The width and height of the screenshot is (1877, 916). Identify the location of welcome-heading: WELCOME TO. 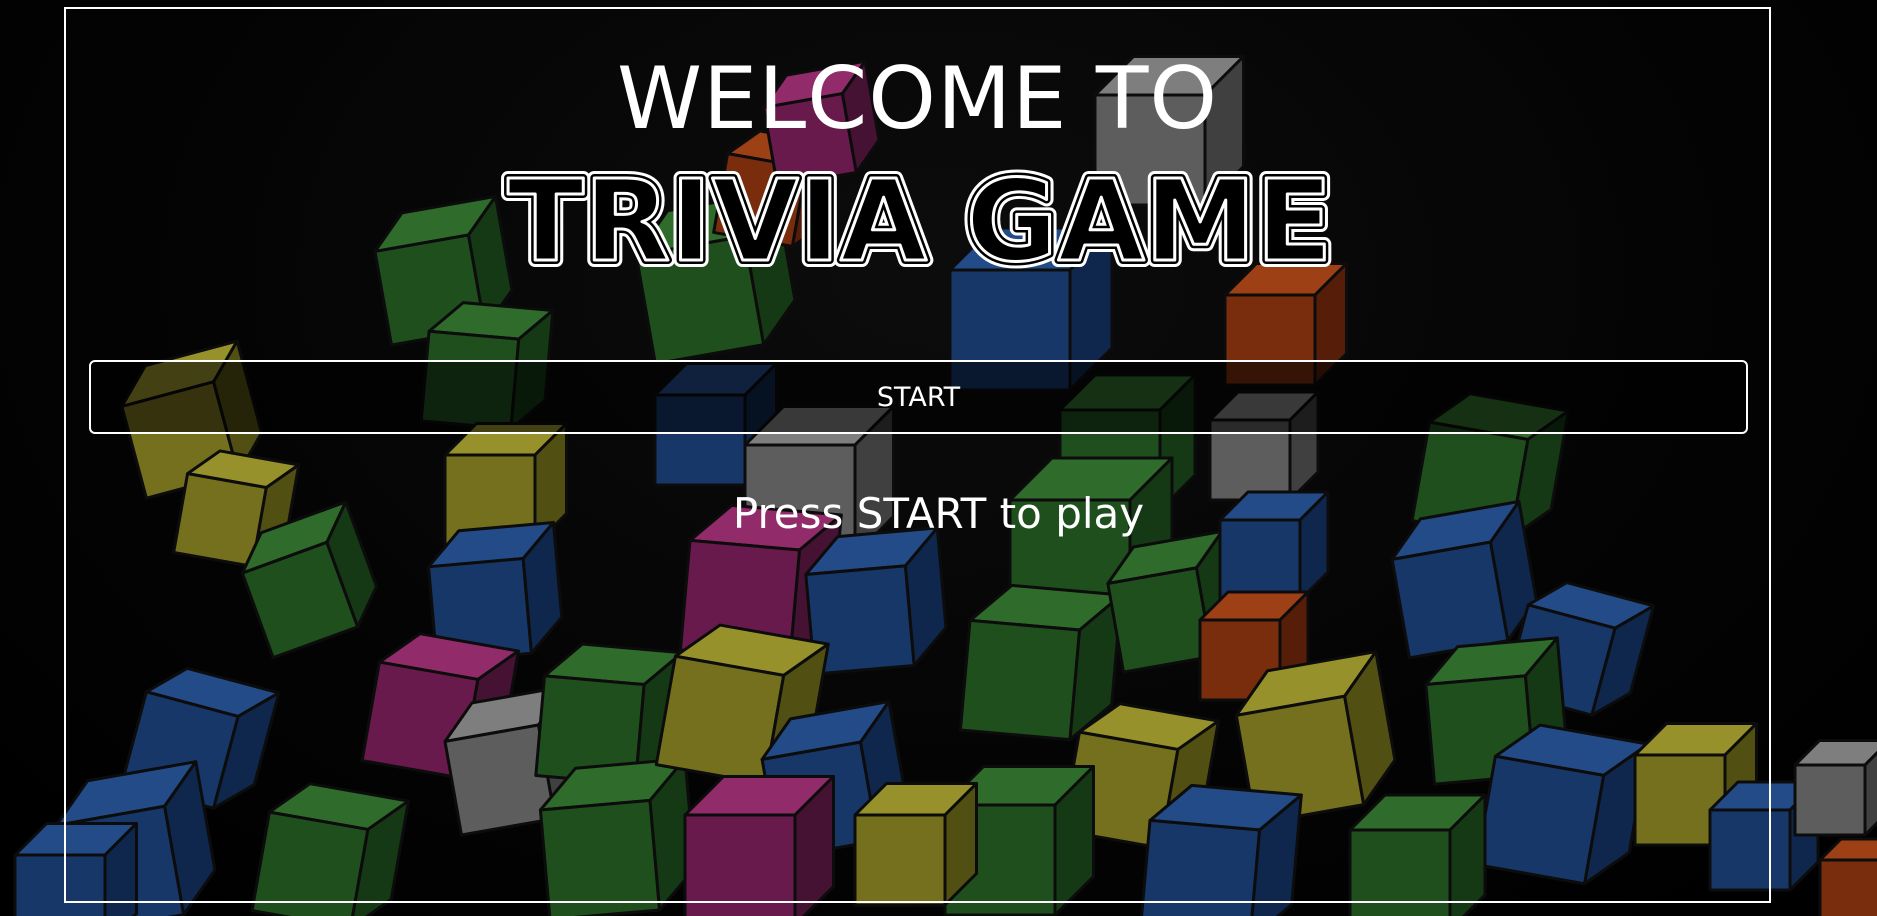
(917, 99).